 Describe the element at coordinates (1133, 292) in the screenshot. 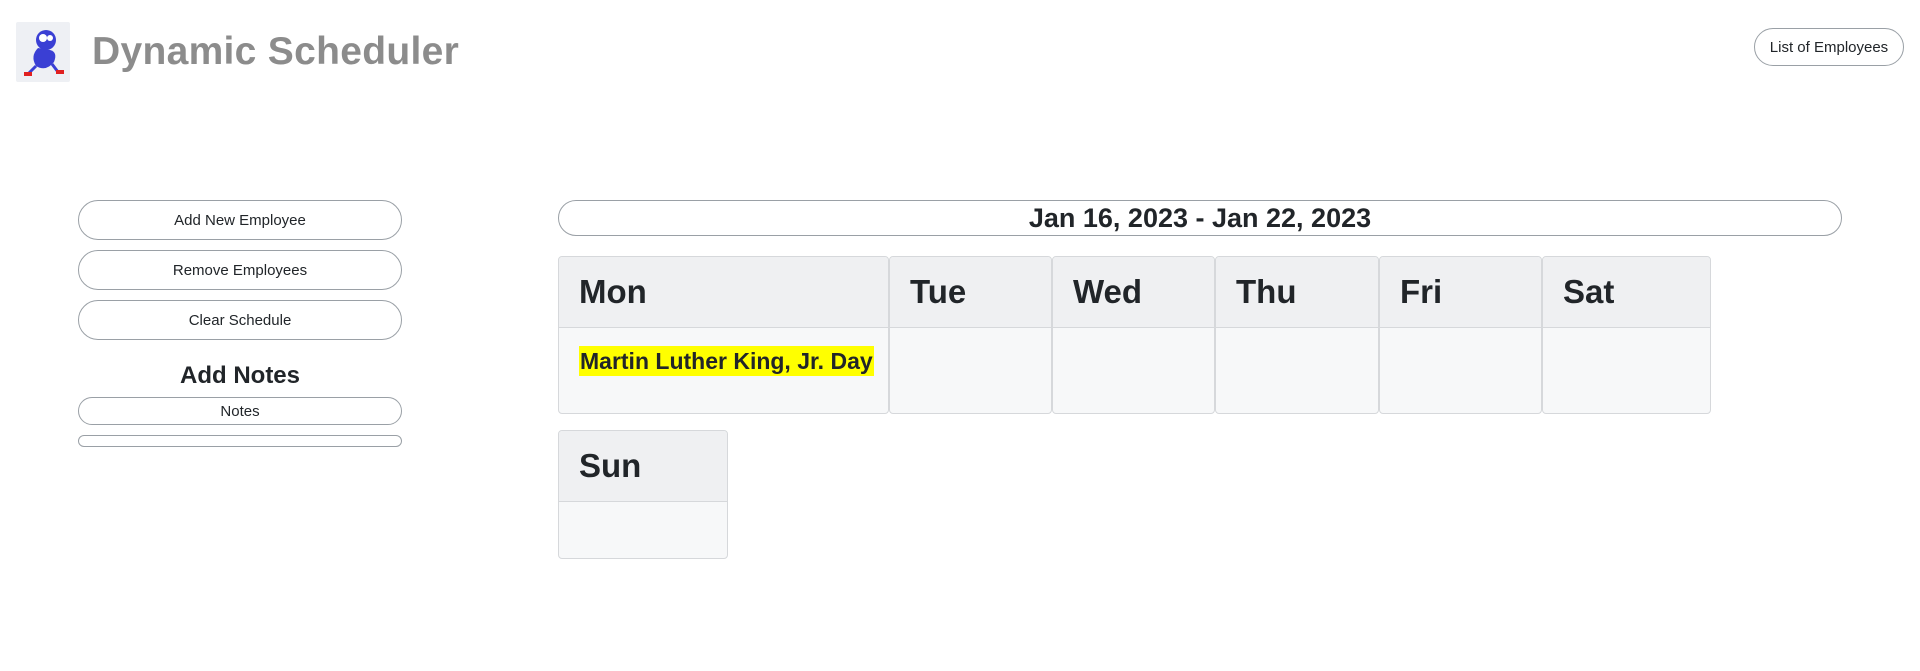

I see `day-name: Wed` at that location.